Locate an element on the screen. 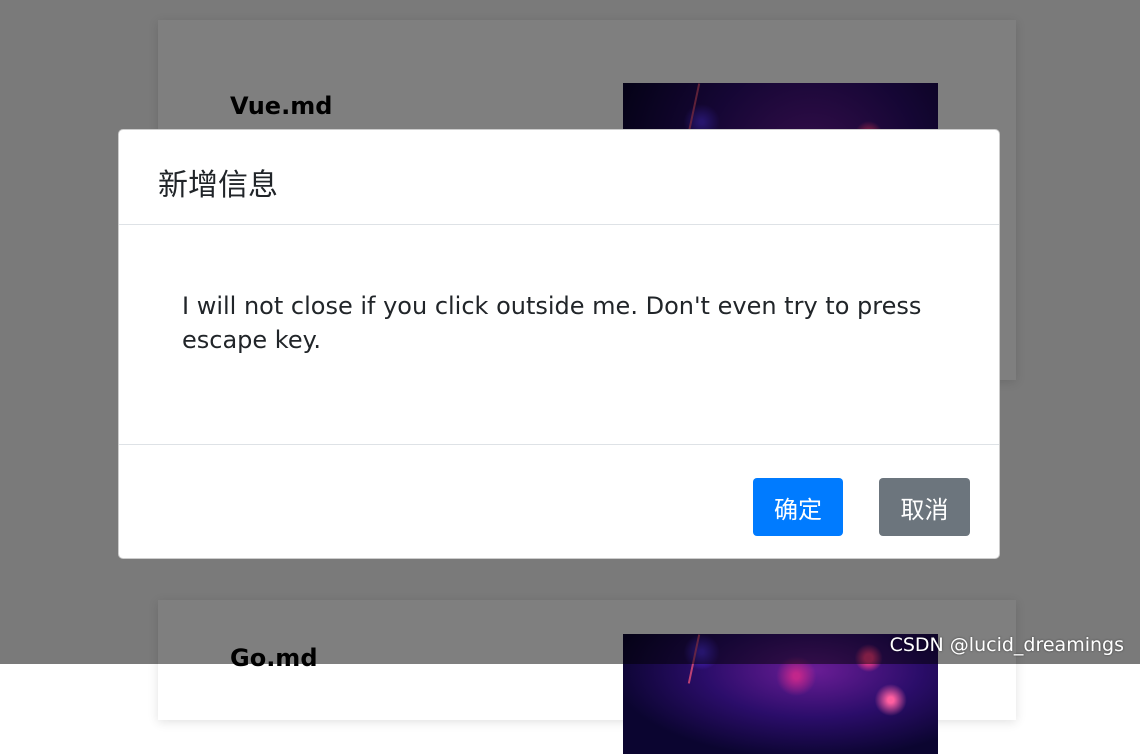 Image resolution: width=1140 pixels, height=754 pixels. modal-title: 新增信息 is located at coordinates (218, 185).